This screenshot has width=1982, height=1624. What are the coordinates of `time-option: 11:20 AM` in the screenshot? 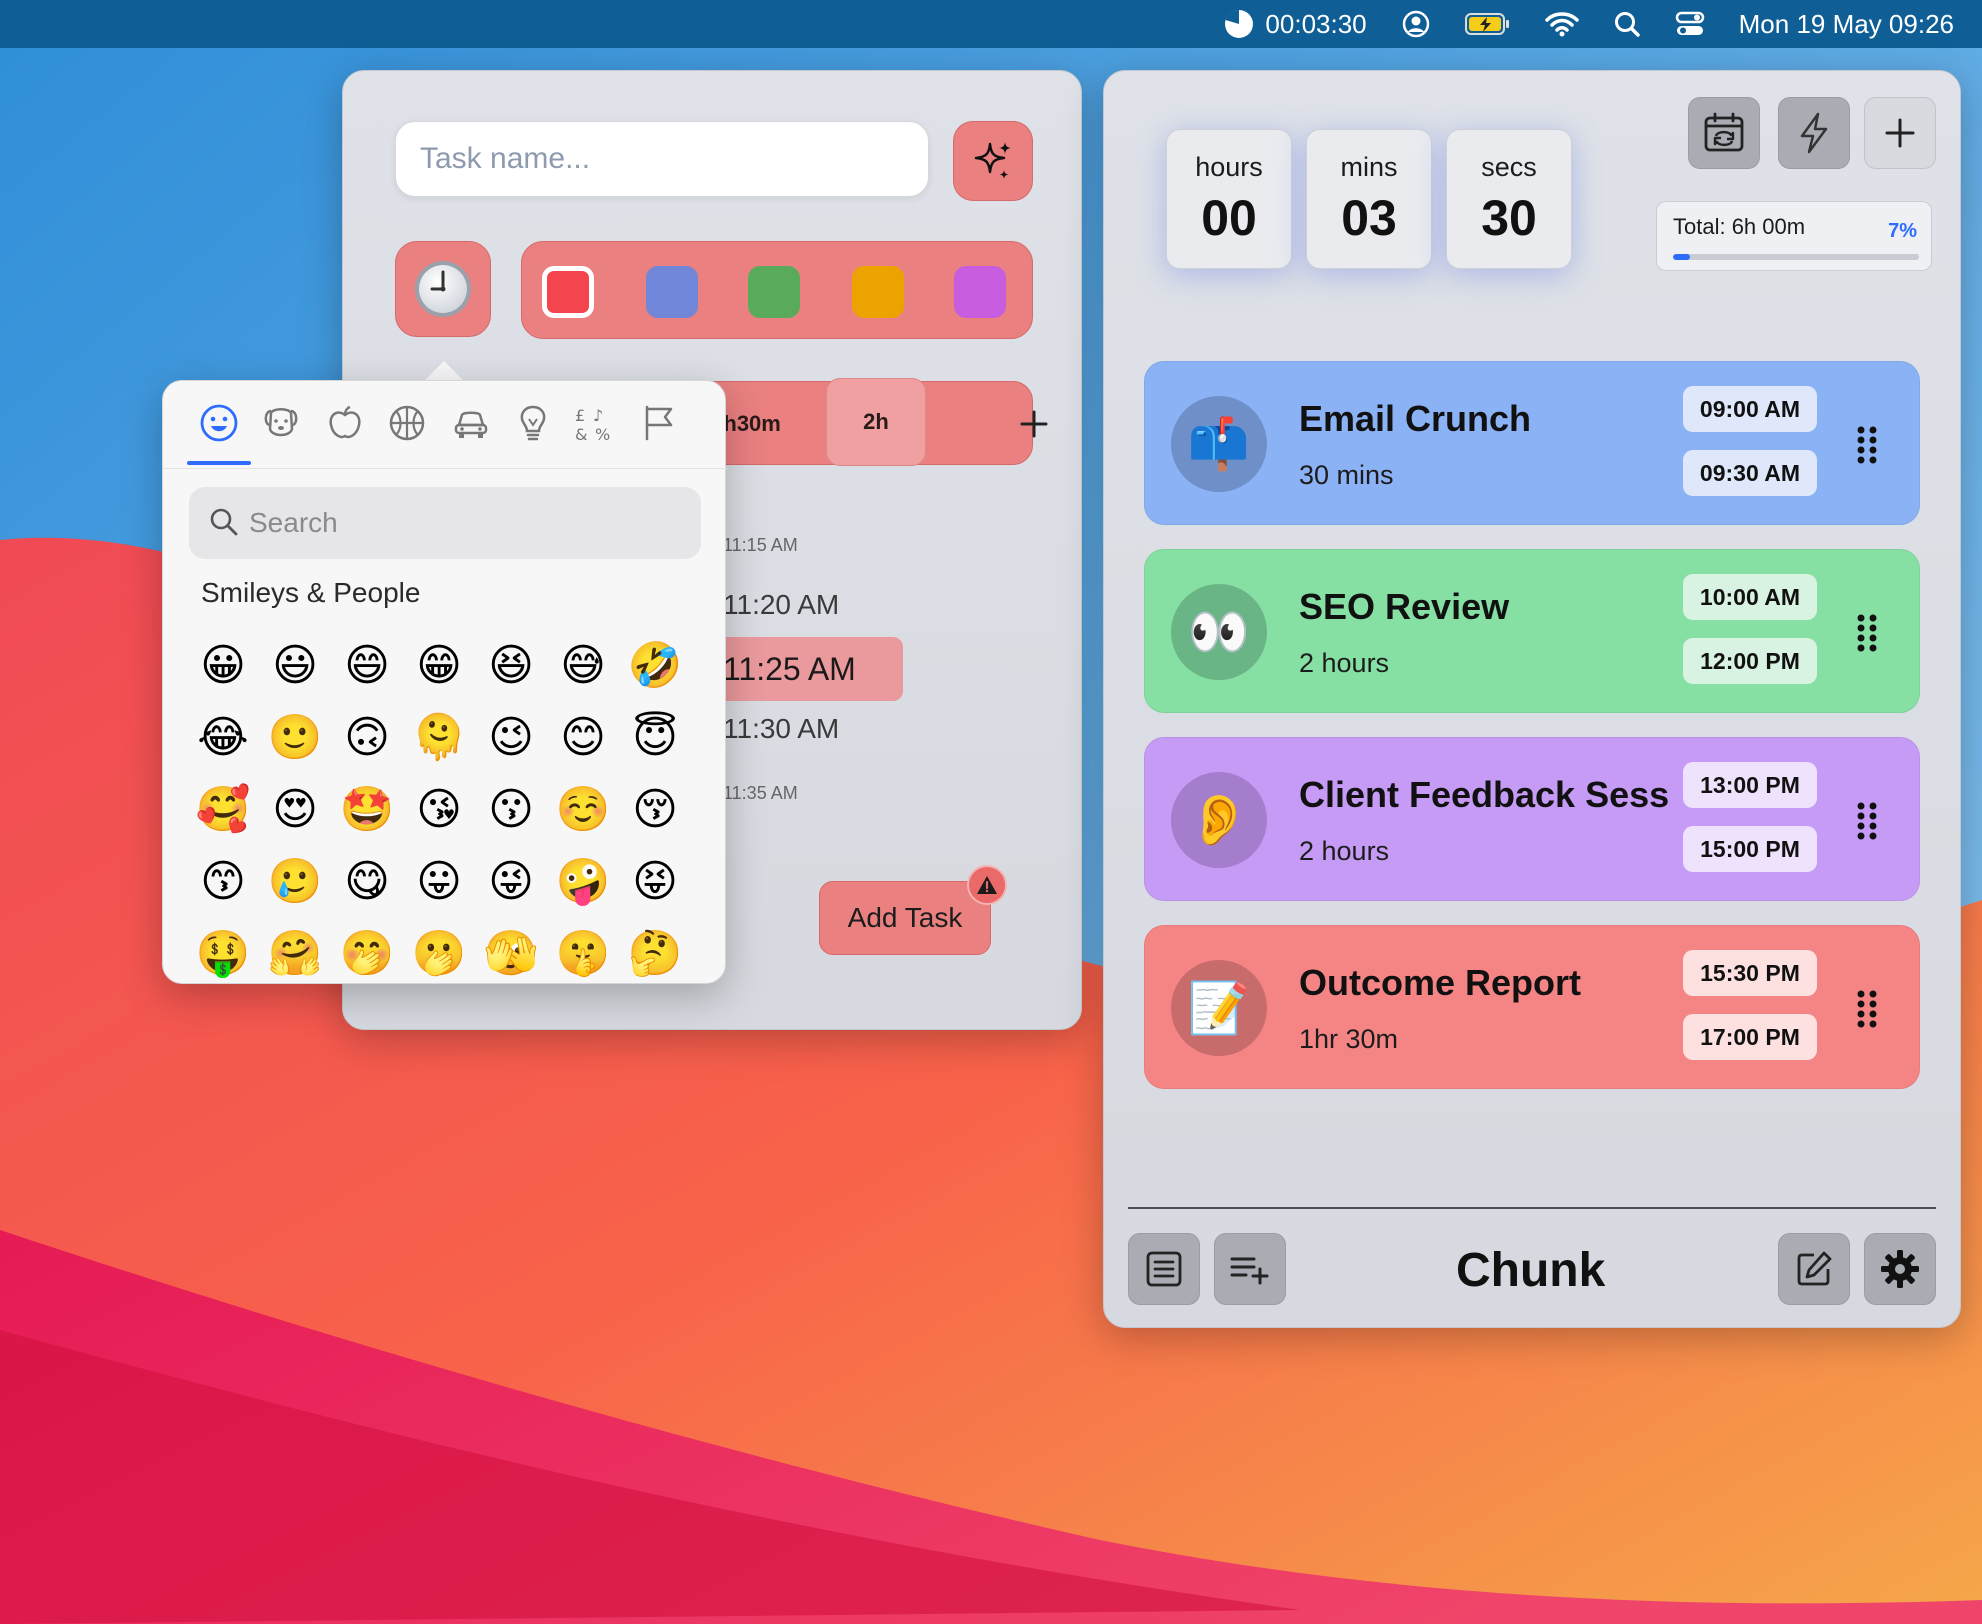 It's located at (781, 605).